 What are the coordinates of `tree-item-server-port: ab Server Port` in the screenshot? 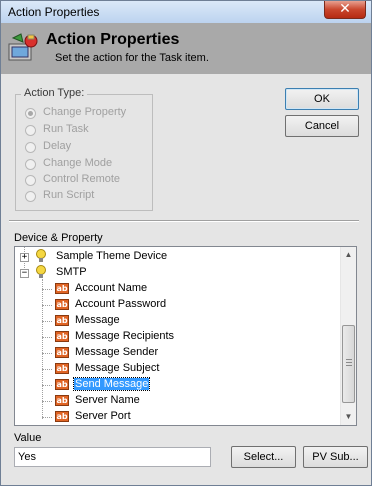 It's located at (177, 417).